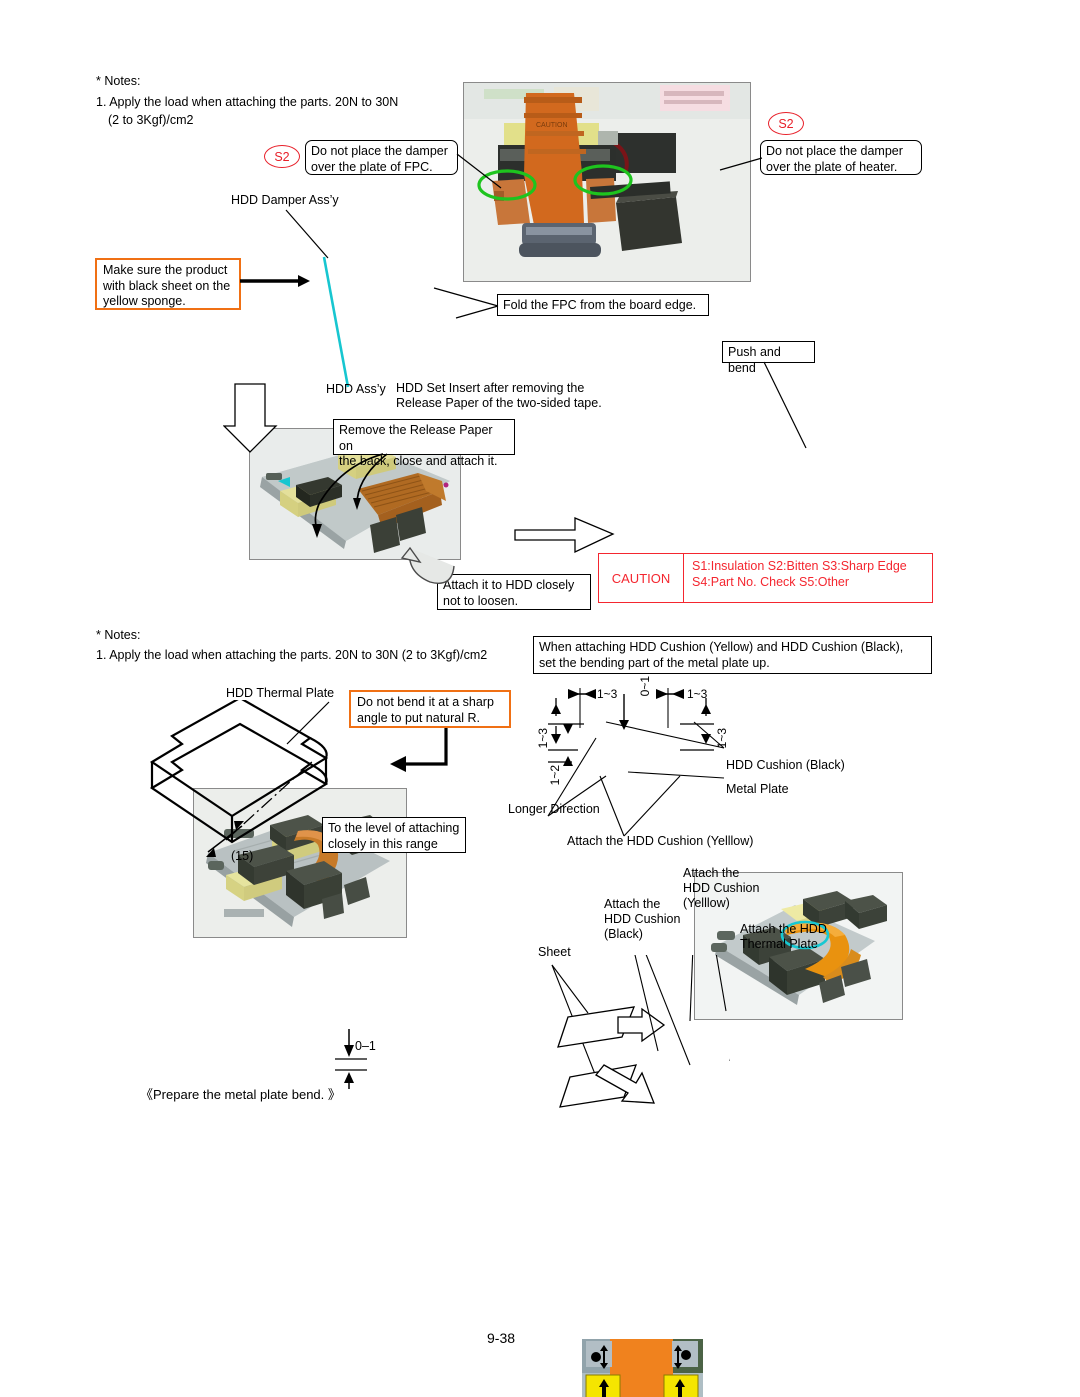 Image resolution: width=1080 pixels, height=1397 pixels. Describe the element at coordinates (552, 125) in the screenshot. I see `svg-text: CAUTION` at that location.